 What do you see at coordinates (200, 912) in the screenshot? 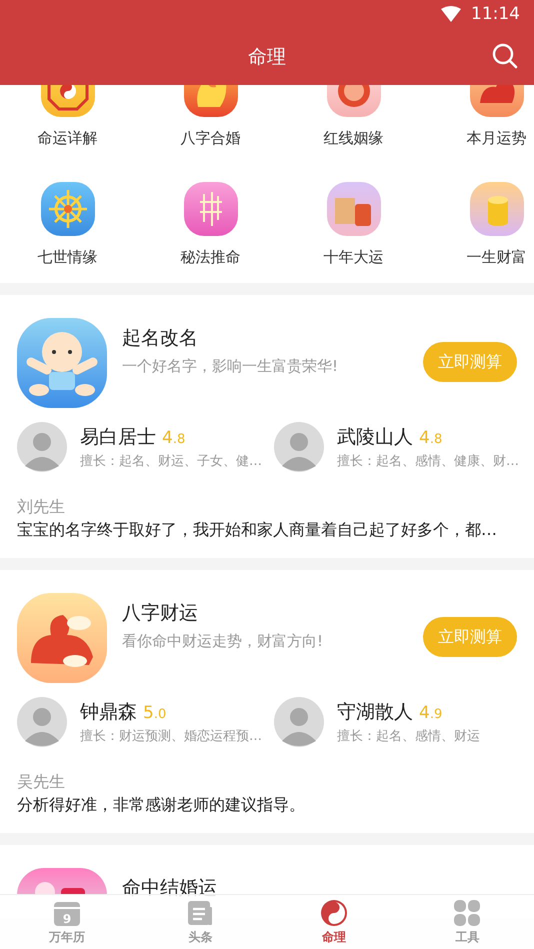
I see `newspaper-icon` at bounding box center [200, 912].